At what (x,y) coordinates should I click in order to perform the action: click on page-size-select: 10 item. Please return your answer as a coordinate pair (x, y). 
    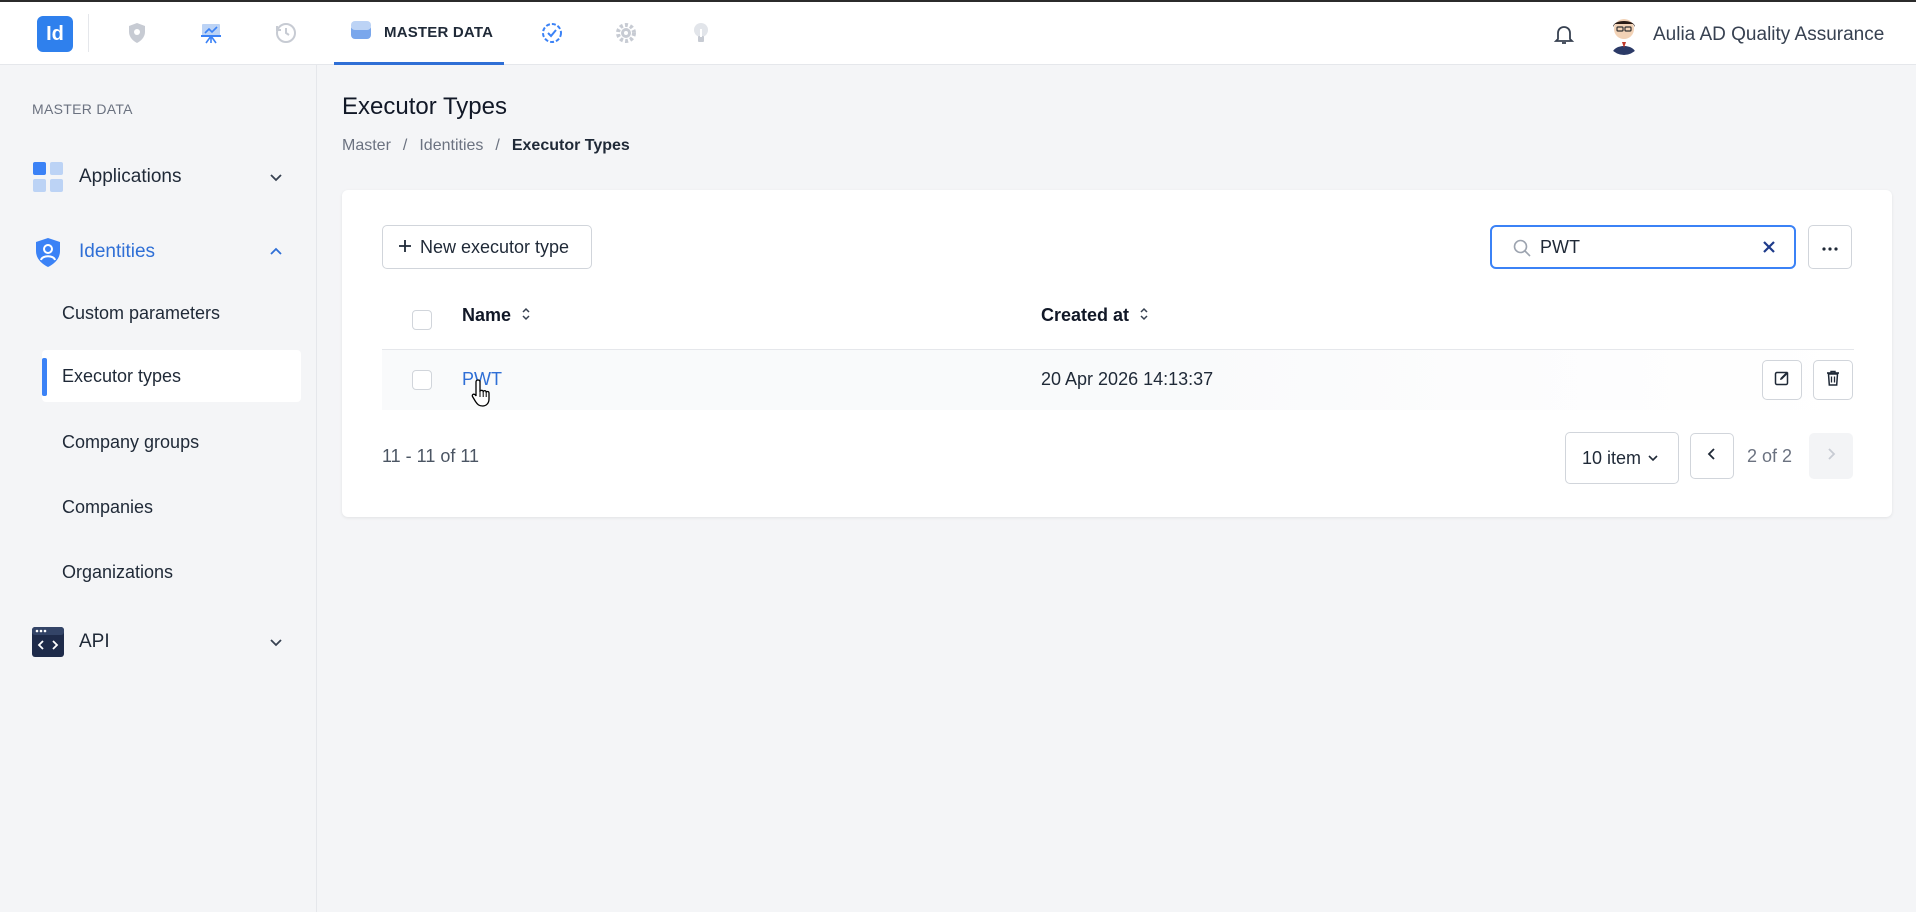
    Looking at the image, I should click on (1622, 458).